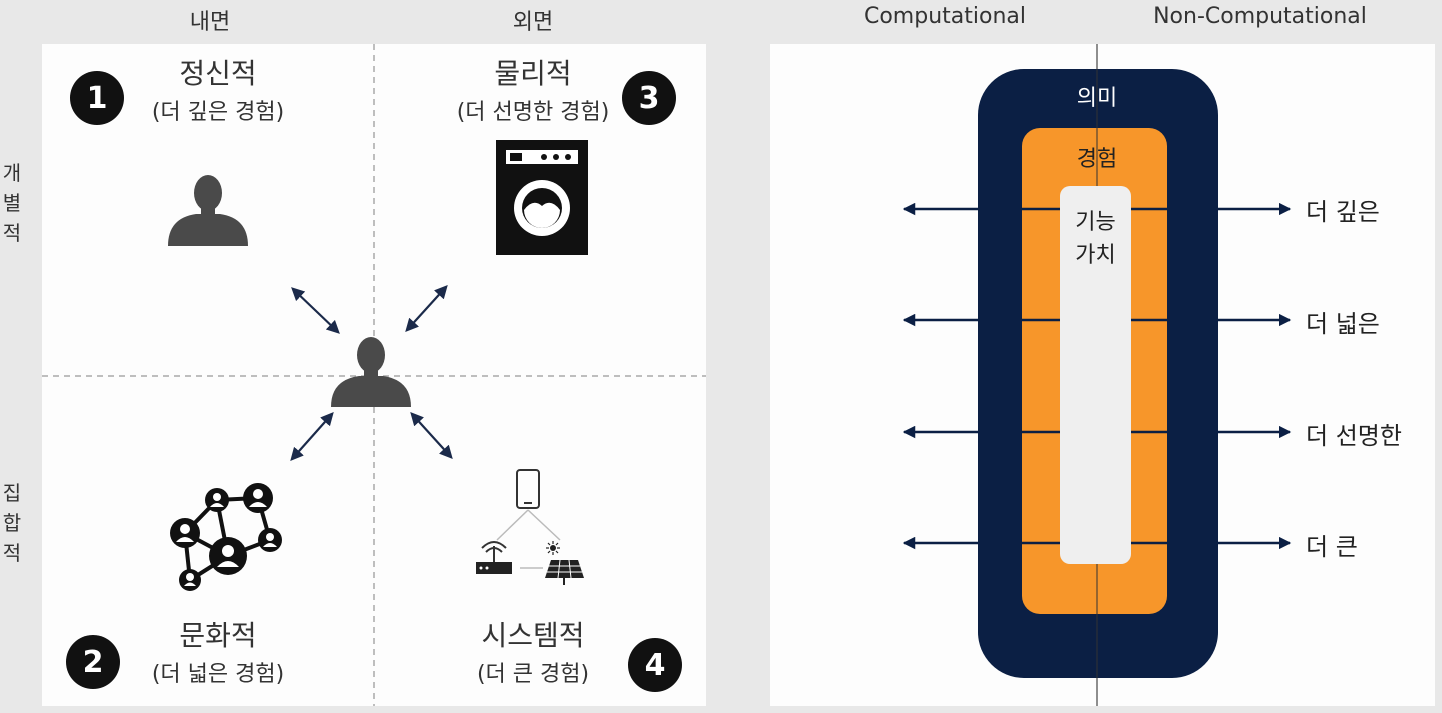  I want to click on inner-layer-label-value: 가치, so click(1095, 255).